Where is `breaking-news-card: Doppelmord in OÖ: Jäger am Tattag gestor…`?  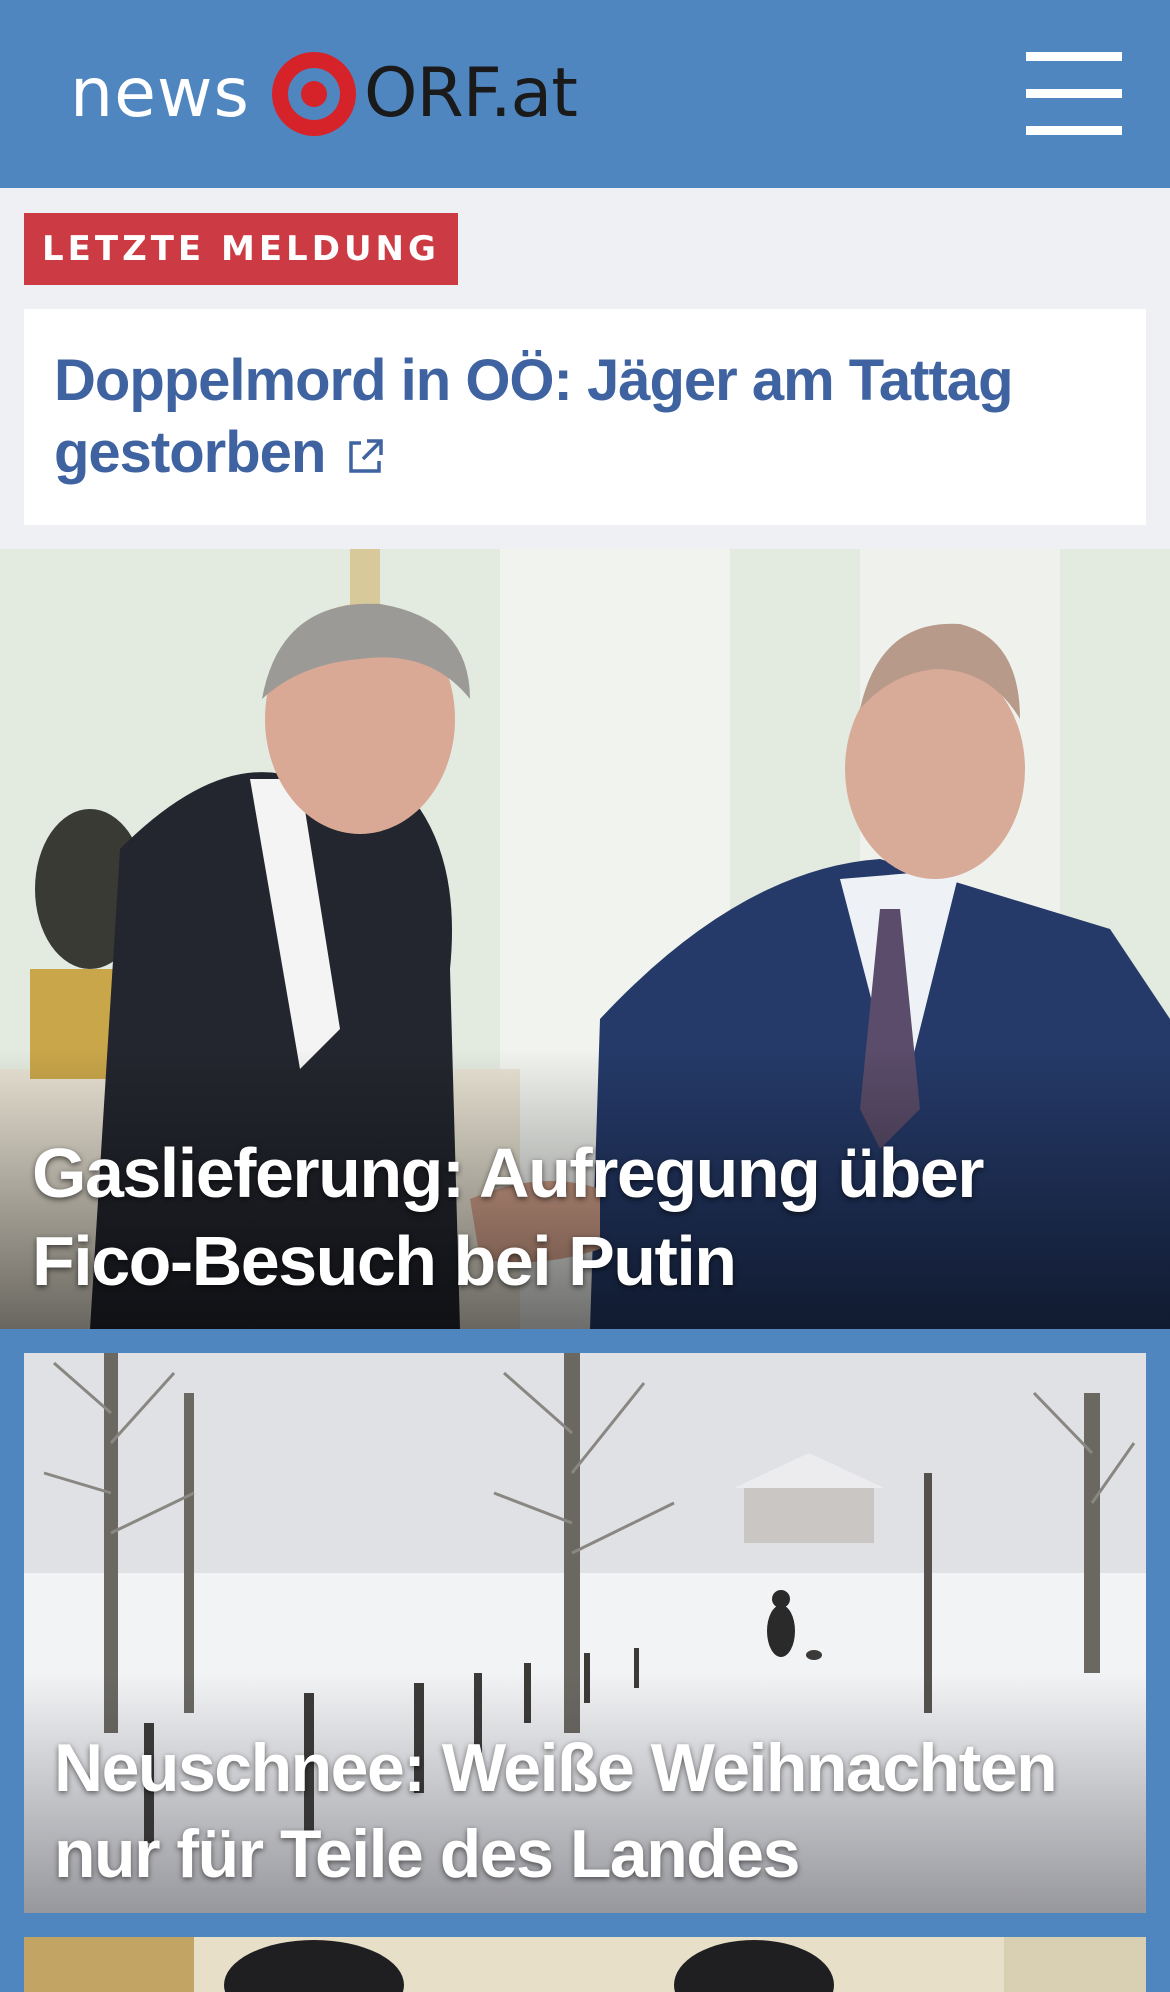
breaking-news-card: Doppelmord in OÖ: Jäger am Tattag gestor… is located at coordinates (585, 417).